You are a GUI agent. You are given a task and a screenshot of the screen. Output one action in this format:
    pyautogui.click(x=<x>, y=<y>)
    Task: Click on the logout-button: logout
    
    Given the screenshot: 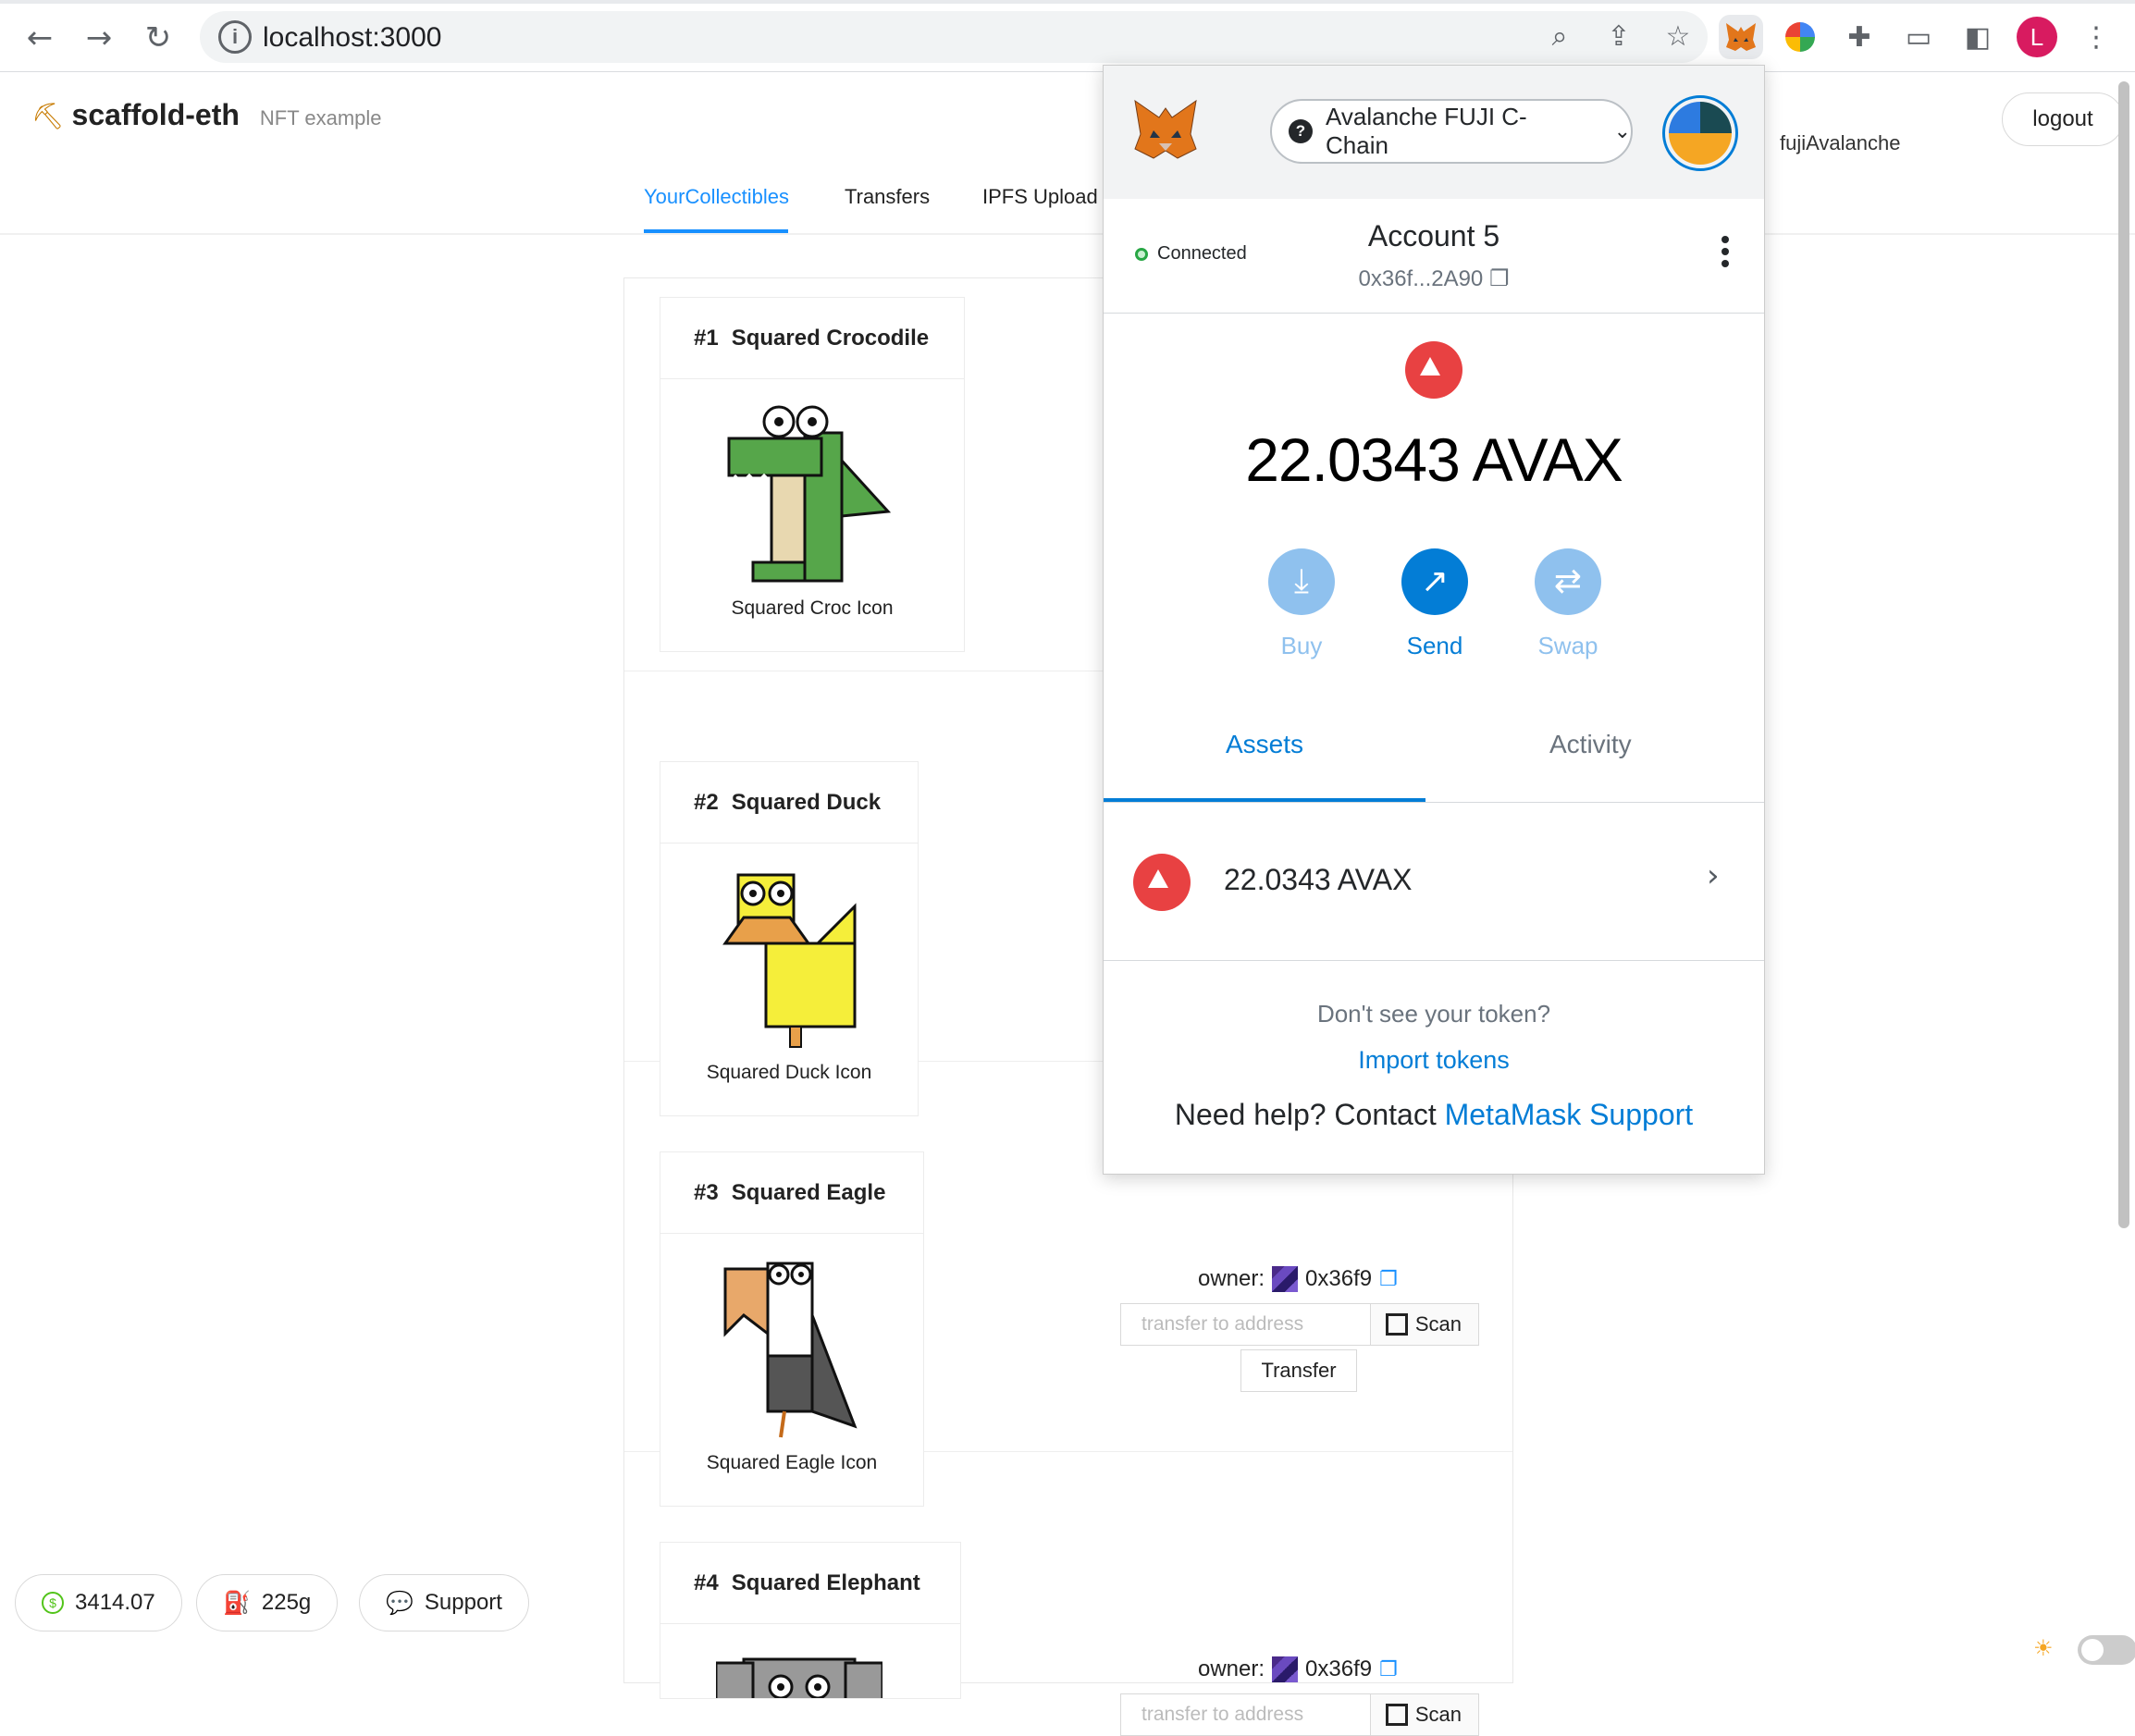 What is the action you would take?
    pyautogui.click(x=2063, y=119)
    